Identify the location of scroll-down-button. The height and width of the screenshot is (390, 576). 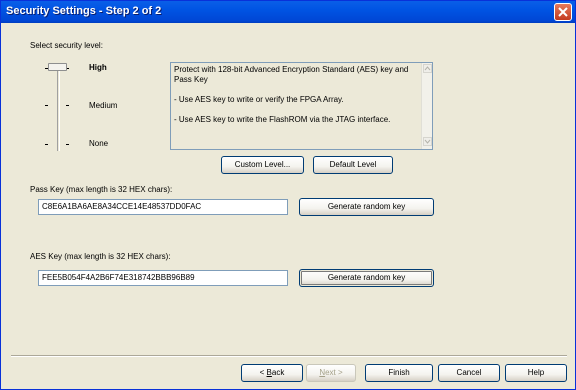
(427, 141).